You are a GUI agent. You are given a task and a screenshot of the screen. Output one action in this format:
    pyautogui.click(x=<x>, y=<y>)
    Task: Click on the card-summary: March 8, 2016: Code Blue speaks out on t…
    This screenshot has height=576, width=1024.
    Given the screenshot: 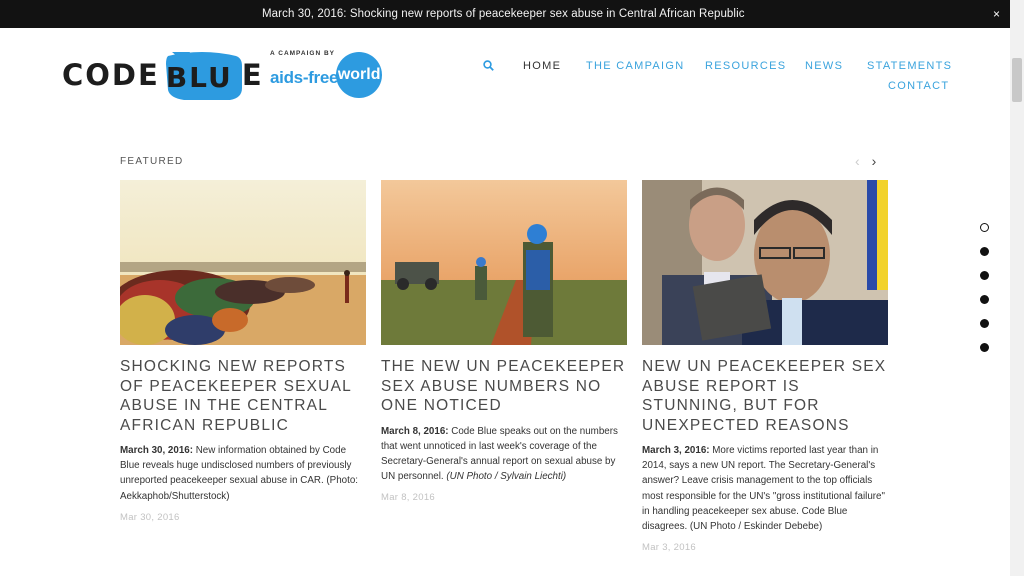 What is the action you would take?
    pyautogui.click(x=504, y=454)
    